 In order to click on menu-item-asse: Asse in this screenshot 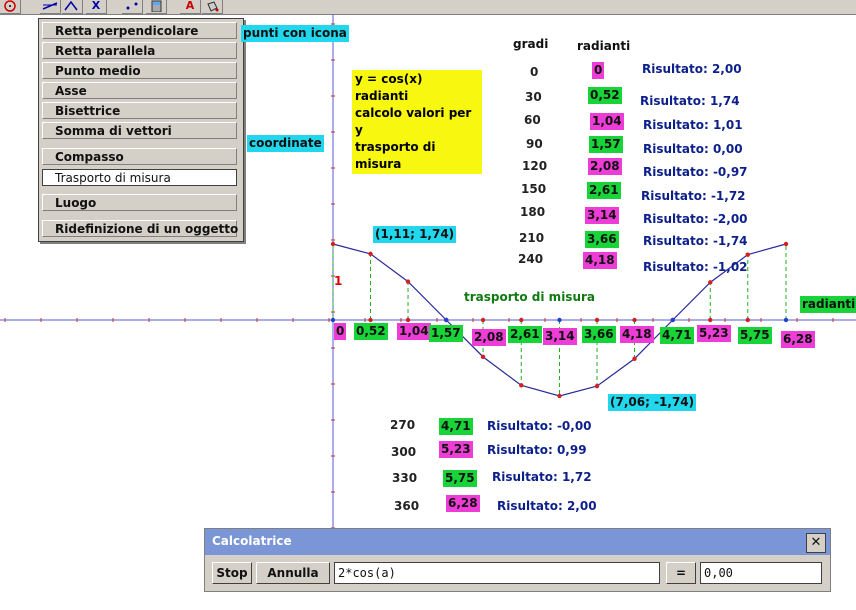, I will do `click(139, 90)`.